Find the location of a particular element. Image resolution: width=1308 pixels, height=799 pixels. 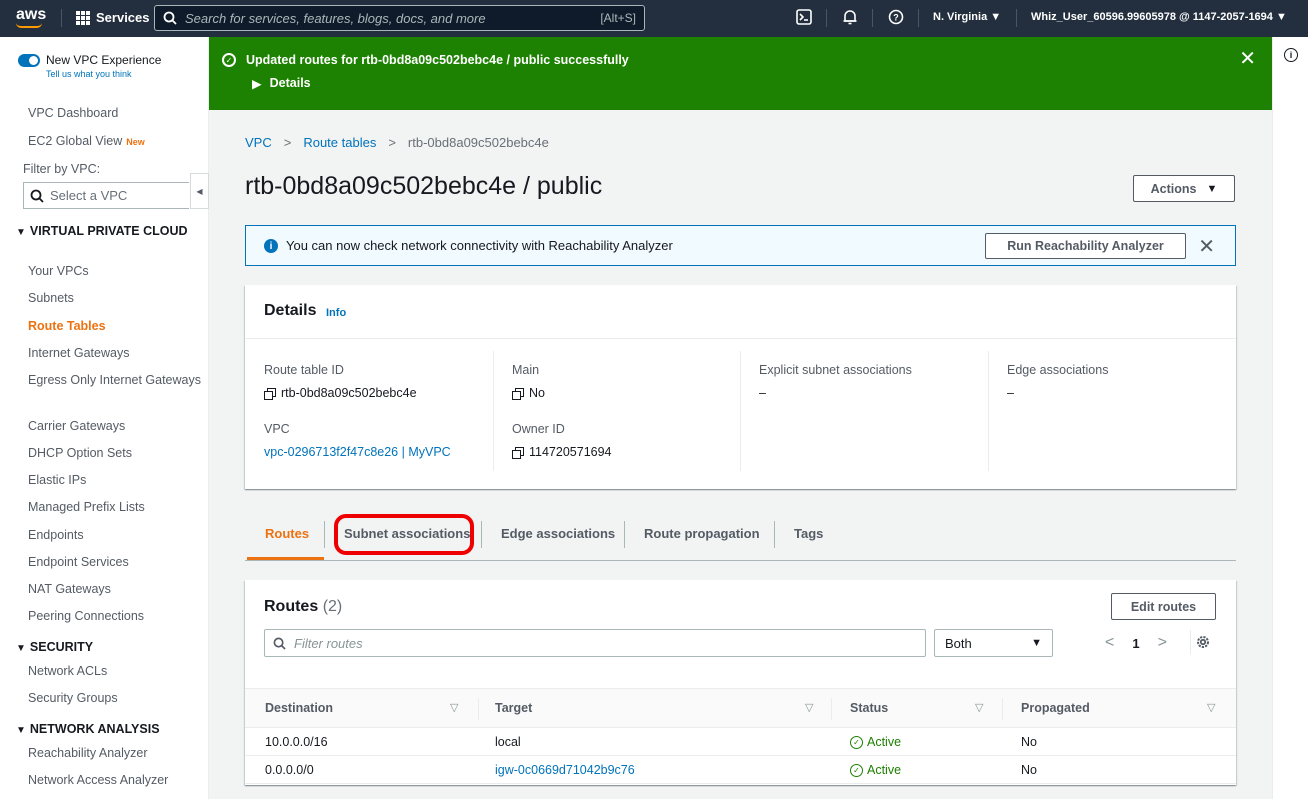

cloudshell-icon is located at coordinates (804, 18).